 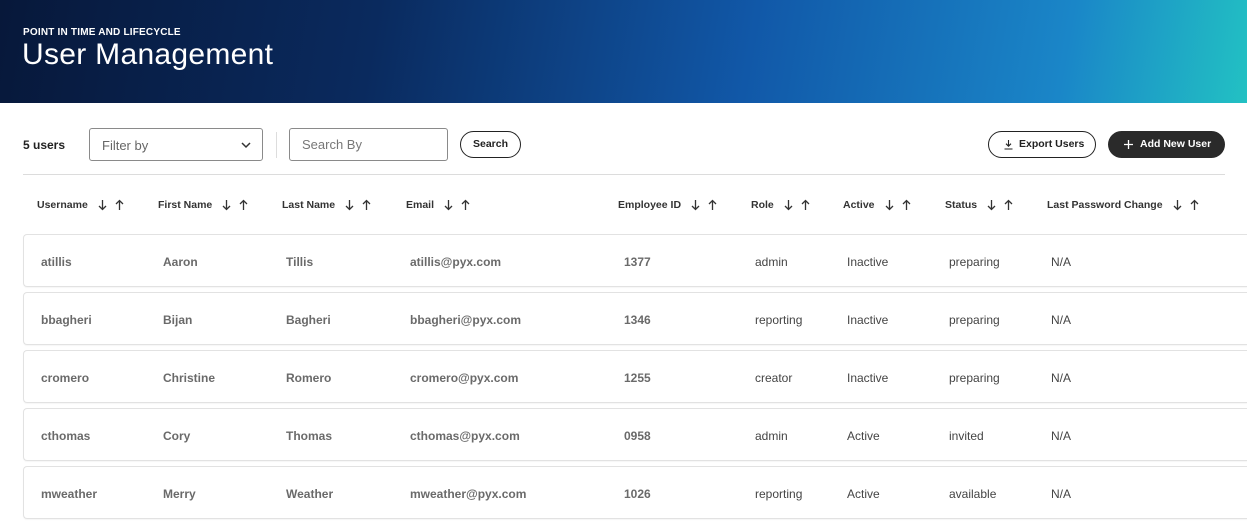 I want to click on column-header-active: Active, so click(x=877, y=205).